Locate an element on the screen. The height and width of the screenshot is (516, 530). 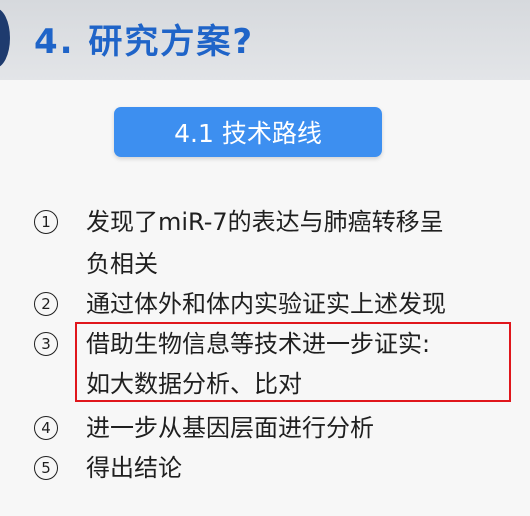
banner-accent-shape is located at coordinates (5, 38).